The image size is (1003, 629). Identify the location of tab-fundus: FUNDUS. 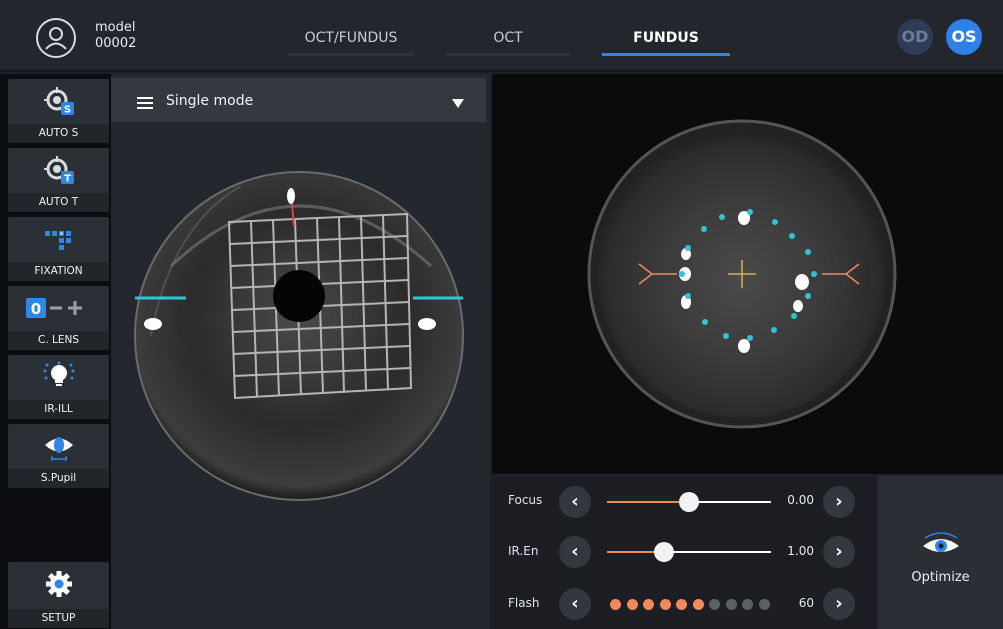
(666, 43).